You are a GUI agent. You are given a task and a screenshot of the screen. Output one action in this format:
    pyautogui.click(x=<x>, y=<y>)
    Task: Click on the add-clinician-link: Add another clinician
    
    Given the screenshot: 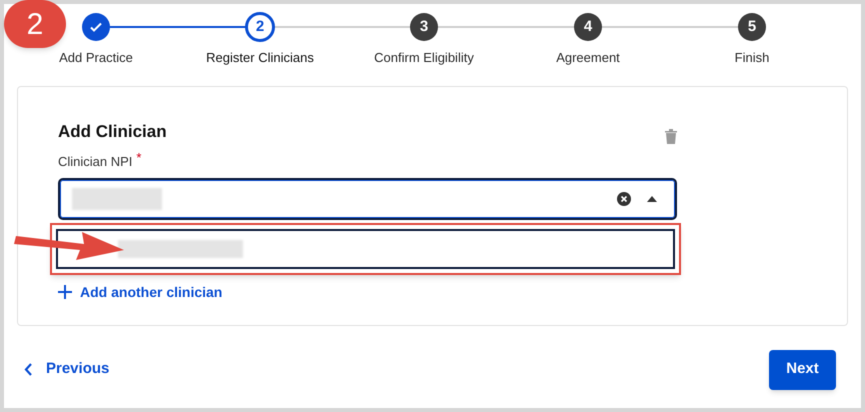 What is the action you would take?
    pyautogui.click(x=151, y=292)
    